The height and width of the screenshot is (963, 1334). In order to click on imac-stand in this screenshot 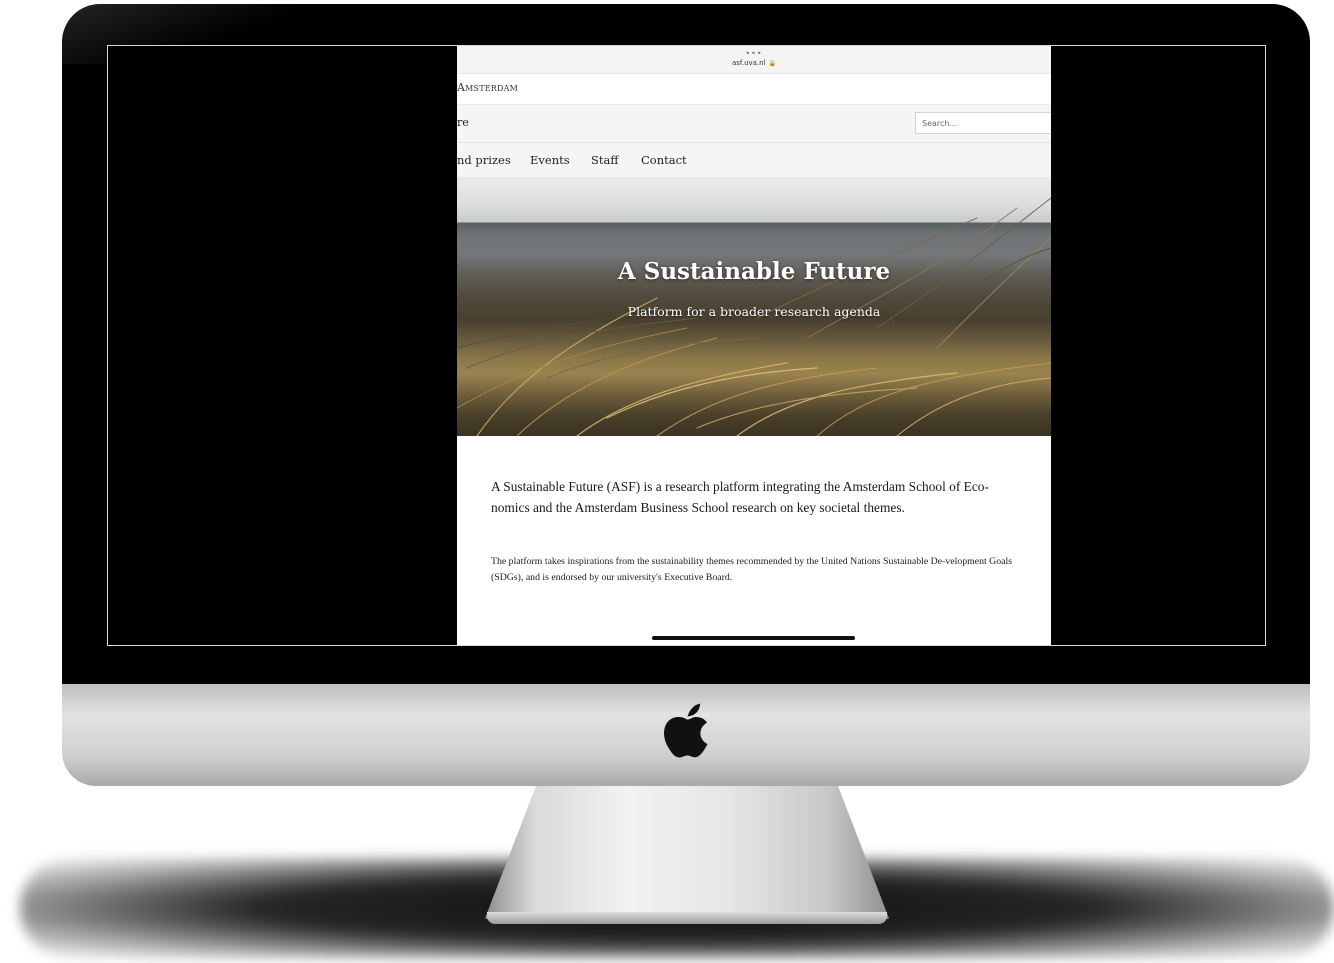, I will do `click(687, 853)`.